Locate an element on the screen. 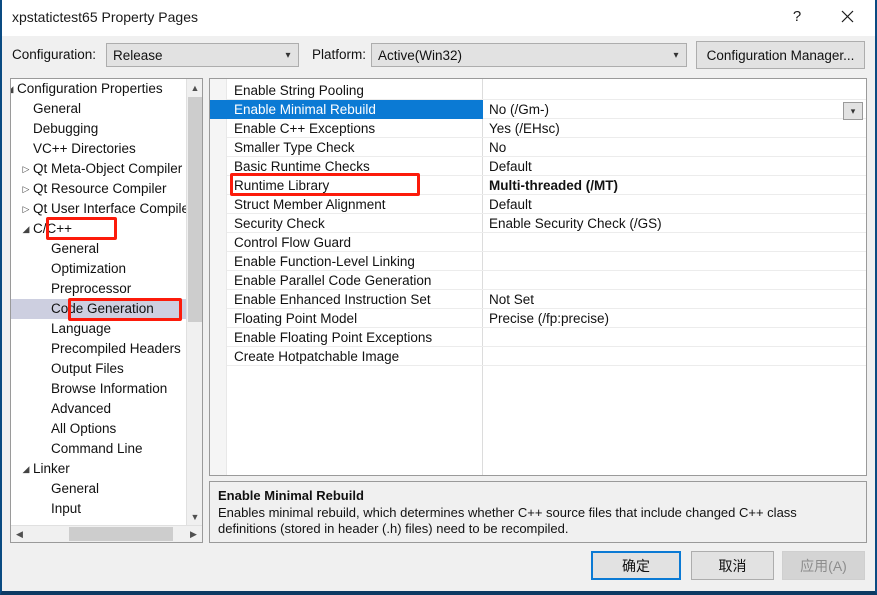  tree-item: Advanced is located at coordinates (99, 409).